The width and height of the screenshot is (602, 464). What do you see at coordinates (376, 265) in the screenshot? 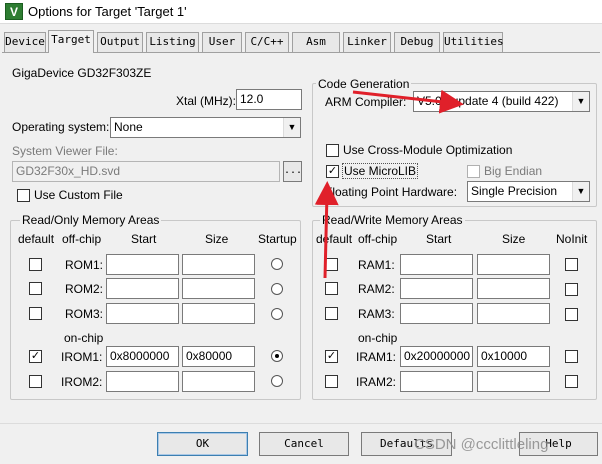
I see `ram1-label: RAM1:` at bounding box center [376, 265].